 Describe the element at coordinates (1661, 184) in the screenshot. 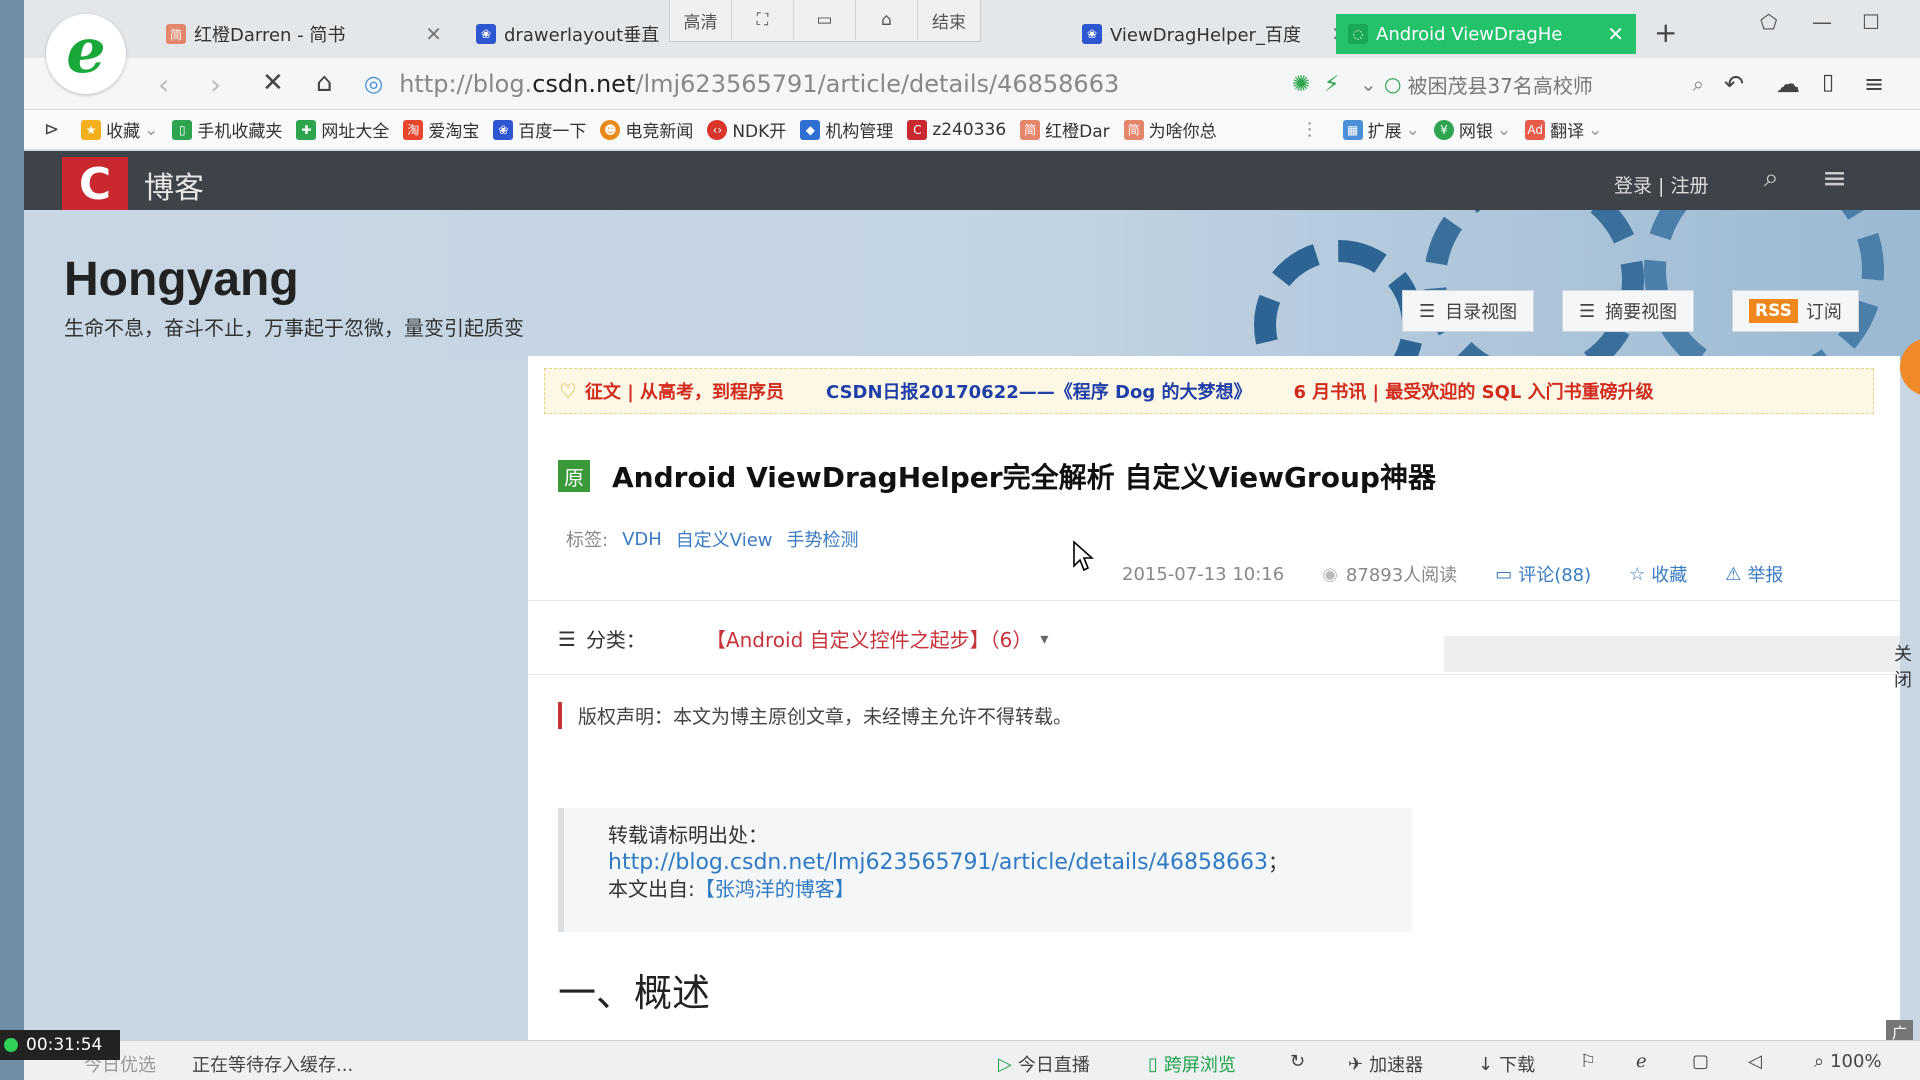

I see `login-register-link: 登录 | 注册` at that location.